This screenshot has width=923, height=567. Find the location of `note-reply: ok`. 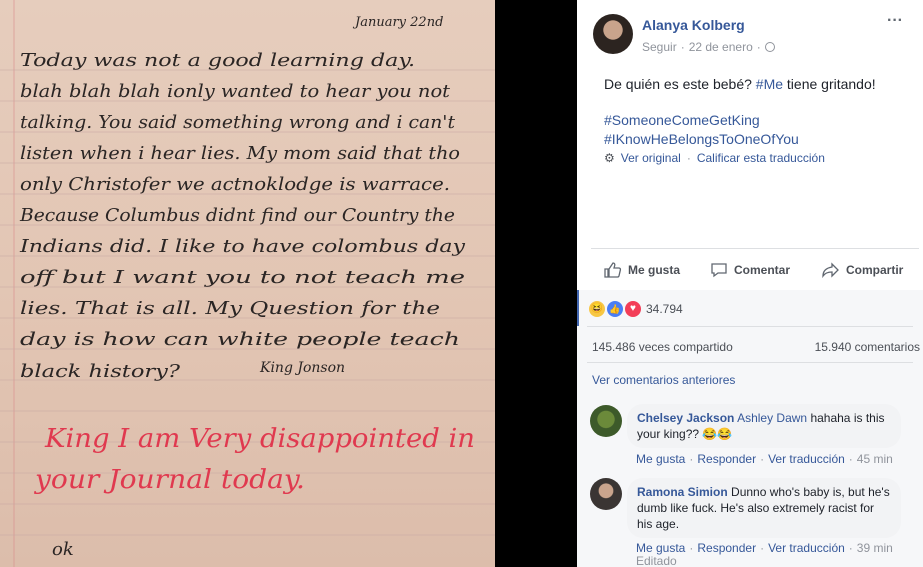

note-reply: ok is located at coordinates (63, 549).